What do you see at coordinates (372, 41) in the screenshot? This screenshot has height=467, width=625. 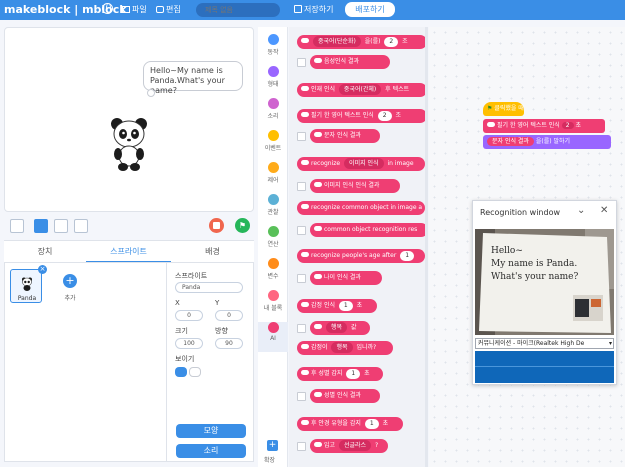 I see `block-mid: 을(를)` at bounding box center [372, 41].